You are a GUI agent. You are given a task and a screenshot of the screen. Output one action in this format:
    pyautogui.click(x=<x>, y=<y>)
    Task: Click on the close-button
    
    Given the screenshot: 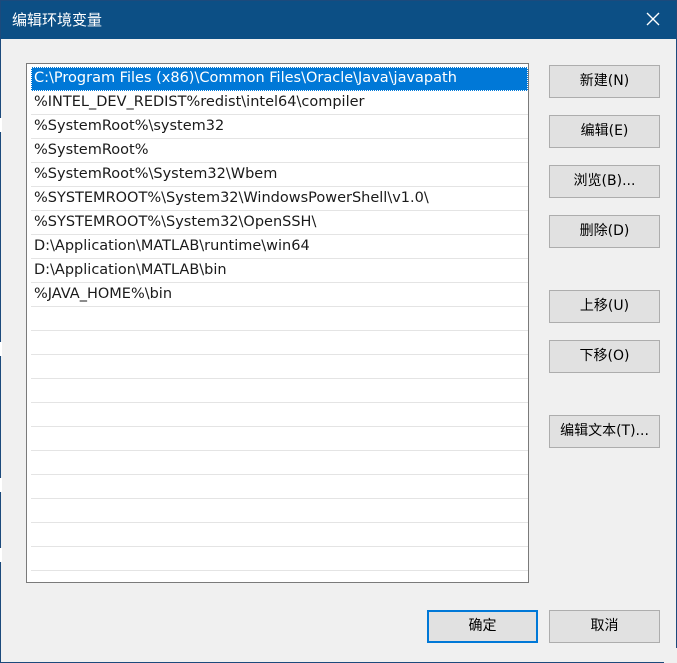 What is the action you would take?
    pyautogui.click(x=653, y=20)
    